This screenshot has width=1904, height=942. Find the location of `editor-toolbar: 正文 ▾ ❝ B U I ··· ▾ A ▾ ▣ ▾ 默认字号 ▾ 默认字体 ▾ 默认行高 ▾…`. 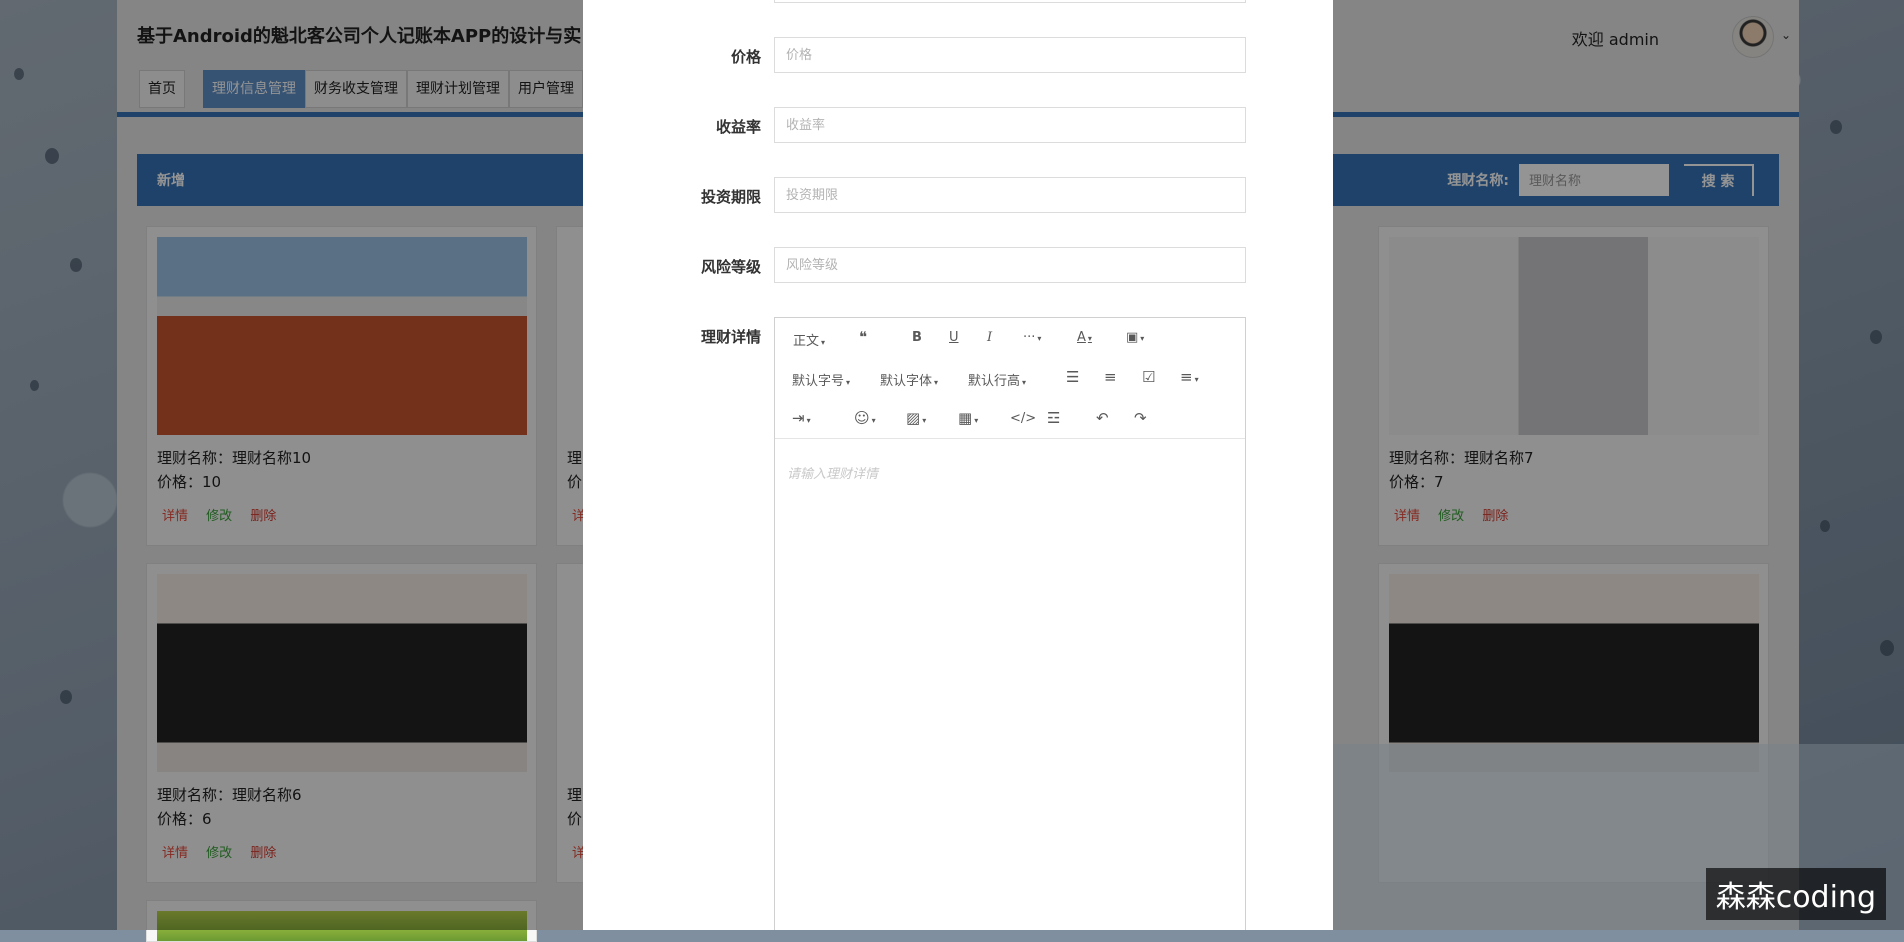

editor-toolbar: 正文 ▾ ❝ B U I ··· ▾ A ▾ ▣ ▾ 默认字号 ▾ 默认字体 ▾ 默认行高 ▾… is located at coordinates (1010, 378).